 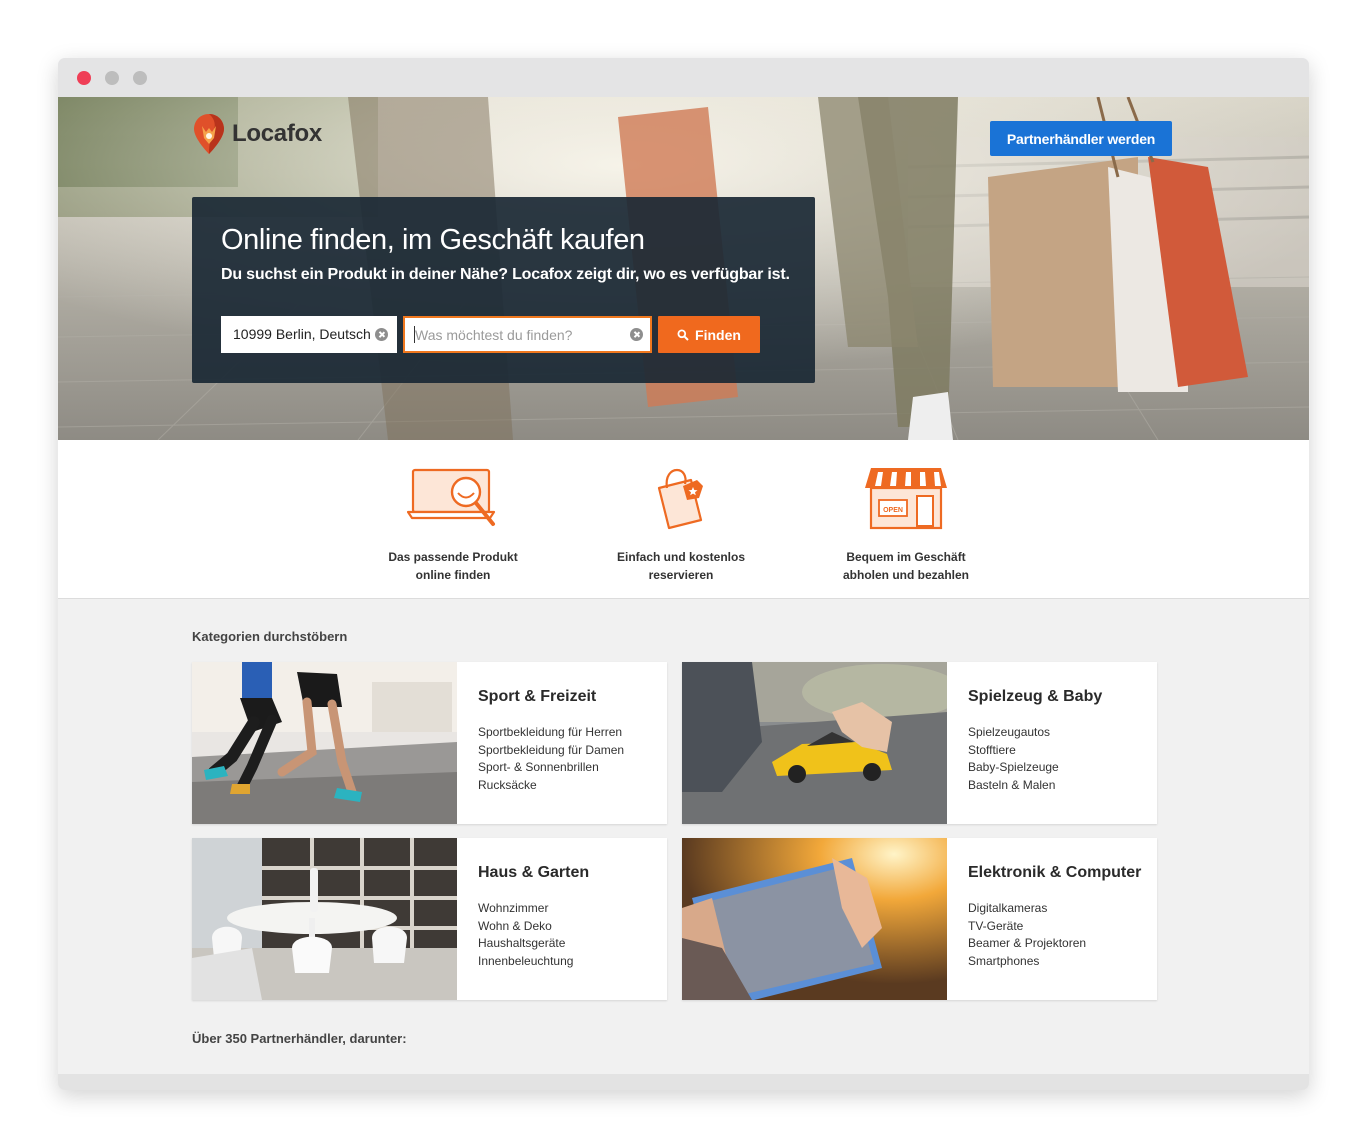 What do you see at coordinates (270, 636) in the screenshot?
I see `categories-heading: Kategorien durchstöbern` at bounding box center [270, 636].